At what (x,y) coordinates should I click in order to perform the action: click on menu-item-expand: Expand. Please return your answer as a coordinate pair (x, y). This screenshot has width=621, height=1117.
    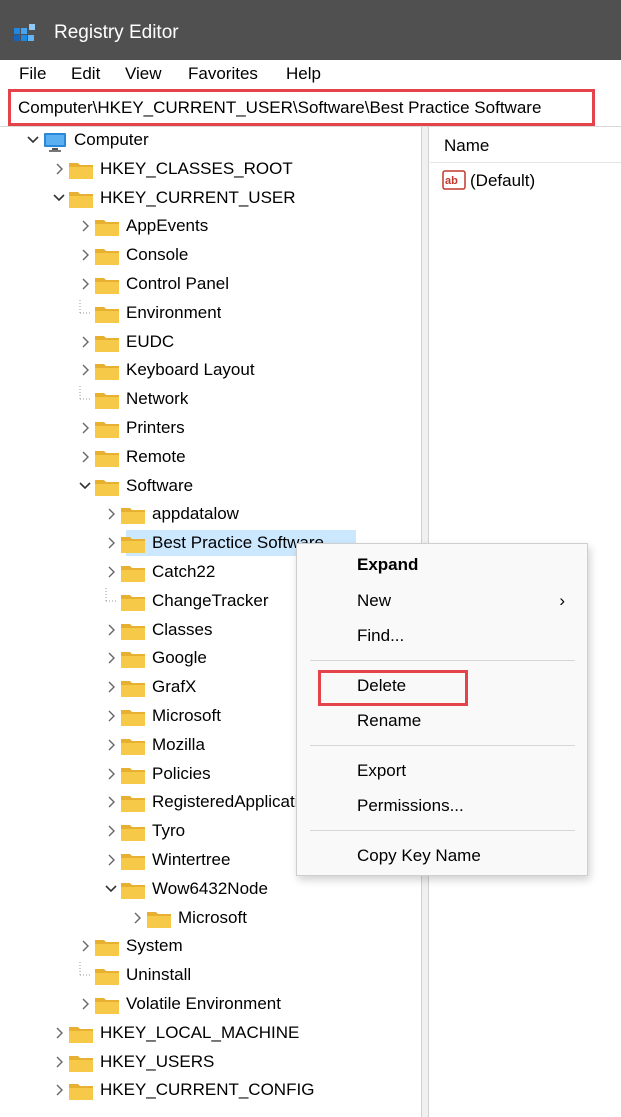
    Looking at the image, I should click on (387, 565).